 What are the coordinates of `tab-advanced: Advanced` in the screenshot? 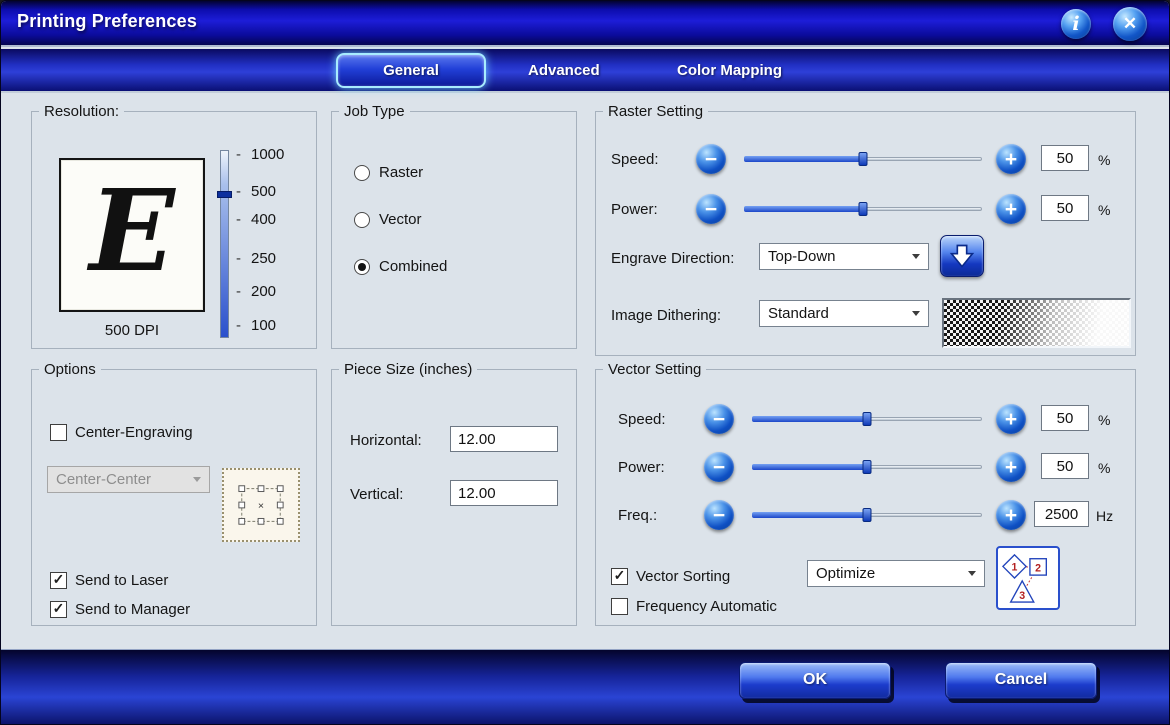 It's located at (564, 70).